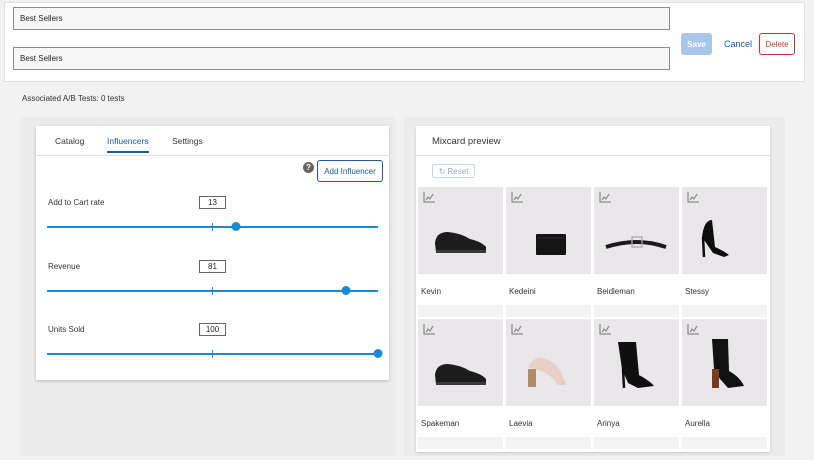  Describe the element at coordinates (616, 291) in the screenshot. I see `product-name: Beidleman` at that location.